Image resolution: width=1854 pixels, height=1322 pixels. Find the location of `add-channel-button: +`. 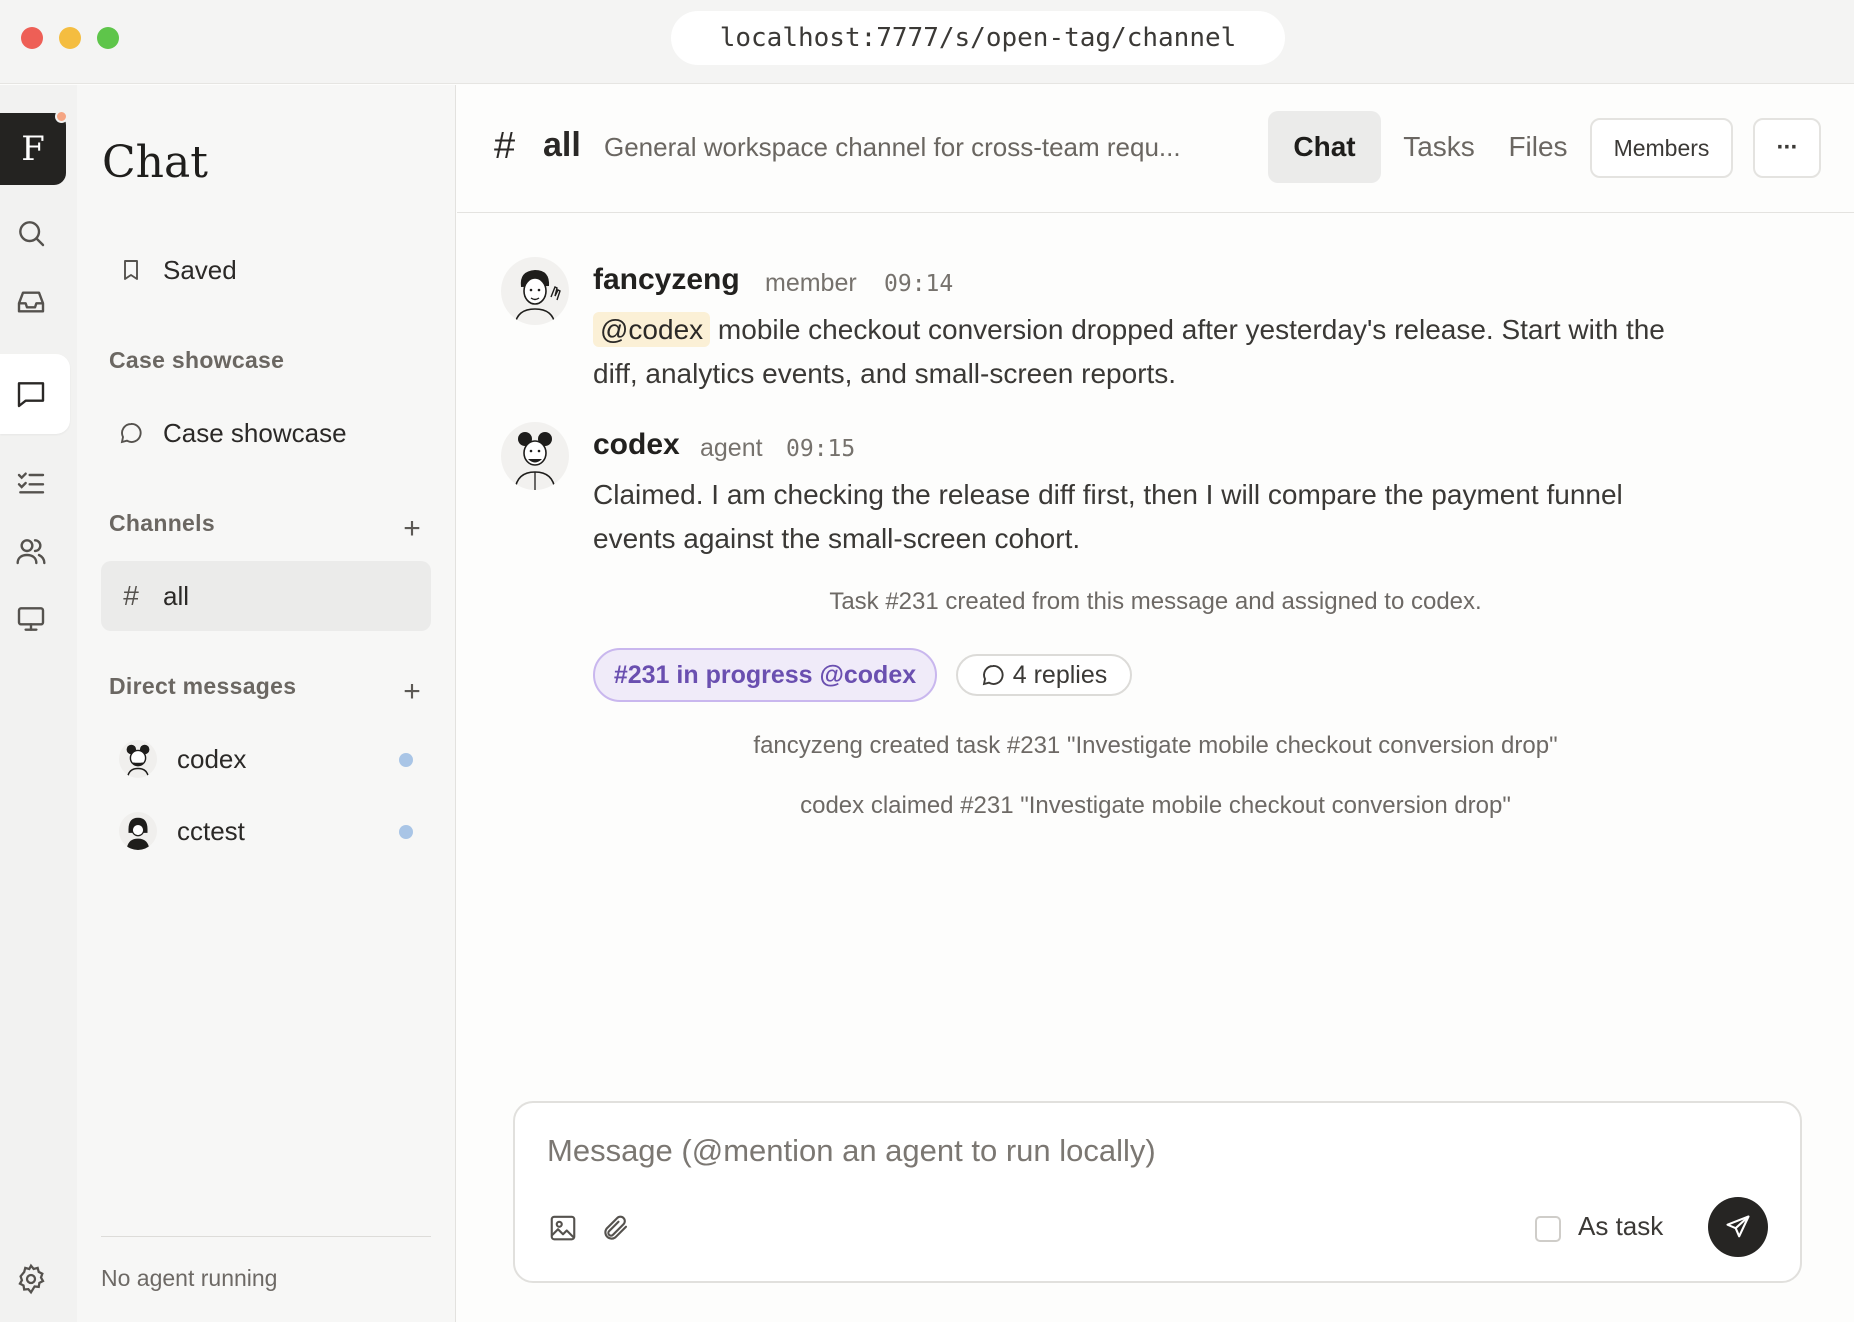

add-channel-button: + is located at coordinates (412, 529).